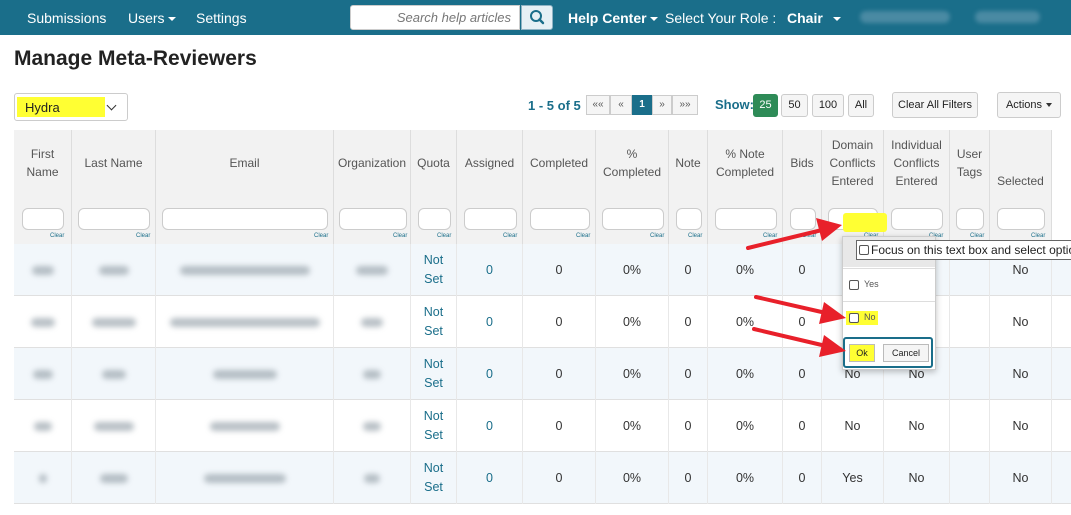 The width and height of the screenshot is (1071, 515). Describe the element at coordinates (560, 219) in the screenshot. I see `filter-input-completed` at that location.